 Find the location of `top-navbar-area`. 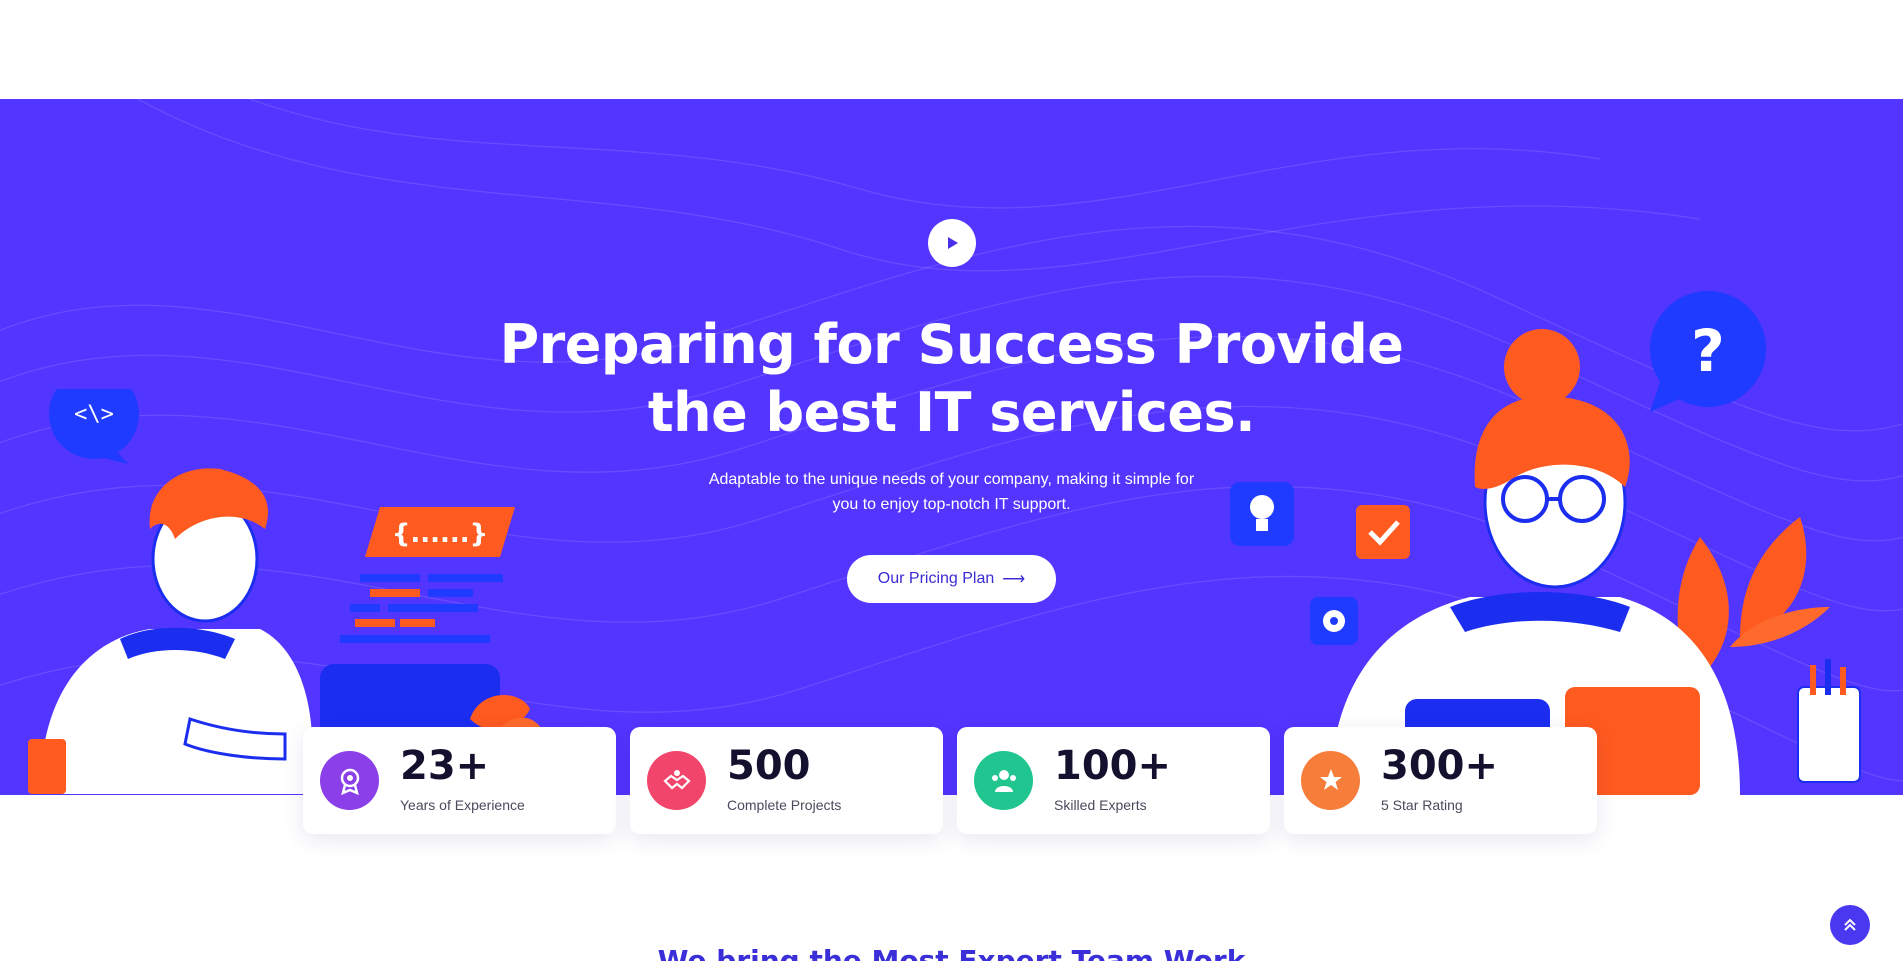

top-navbar-area is located at coordinates (951, 49).